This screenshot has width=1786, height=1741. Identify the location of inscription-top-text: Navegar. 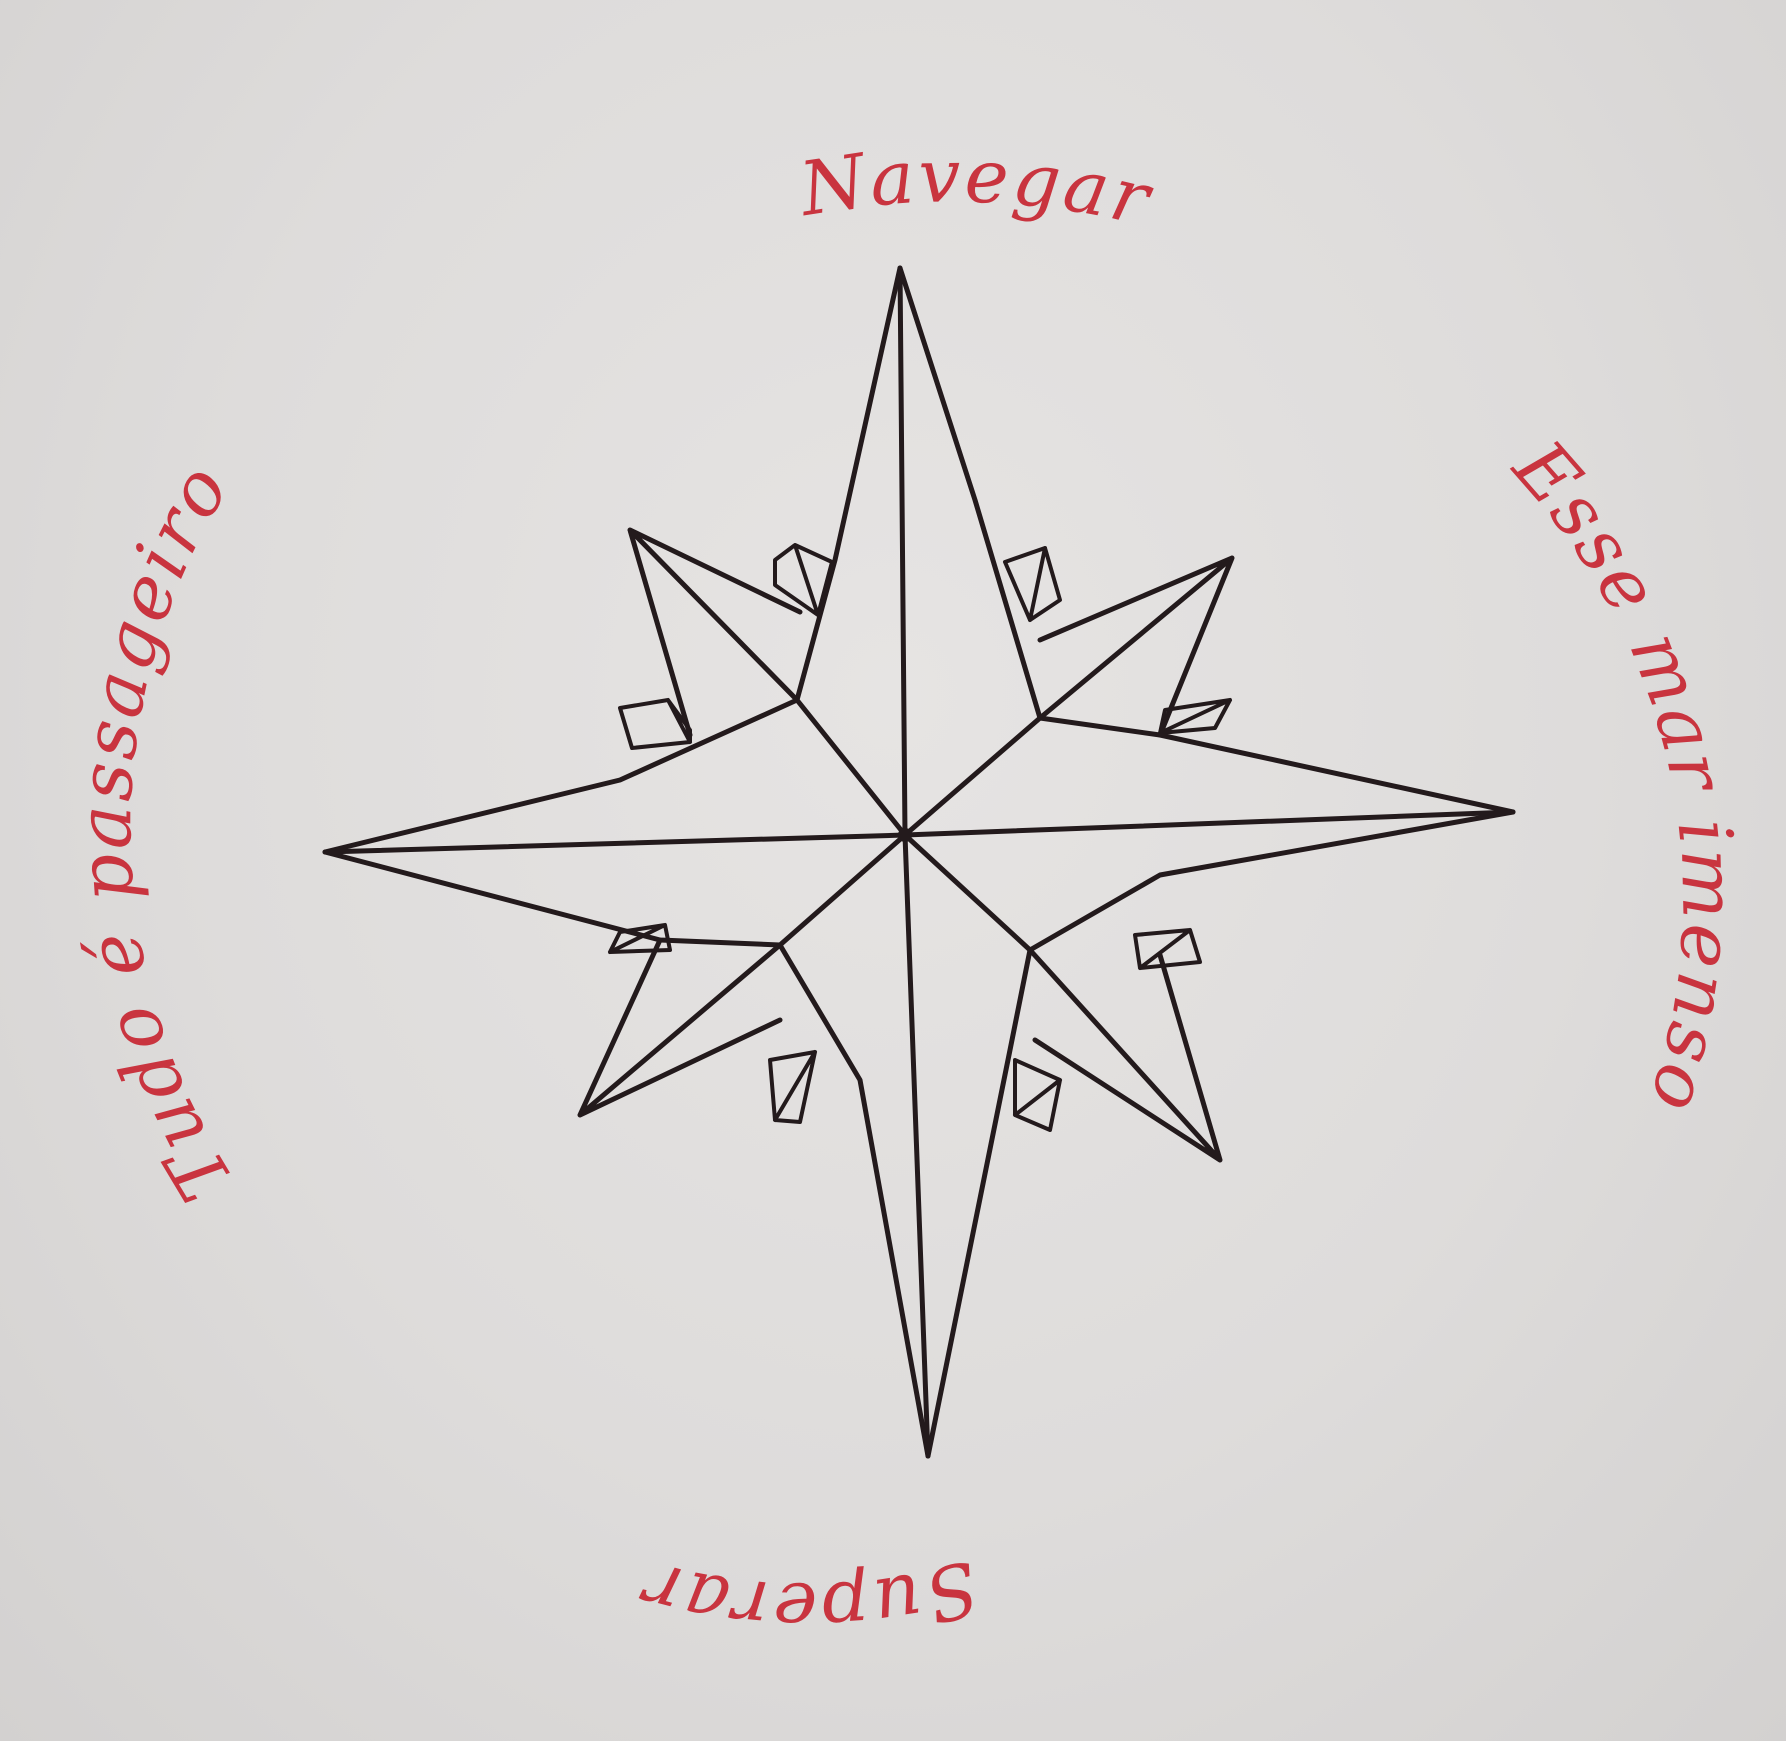
(976, 188).